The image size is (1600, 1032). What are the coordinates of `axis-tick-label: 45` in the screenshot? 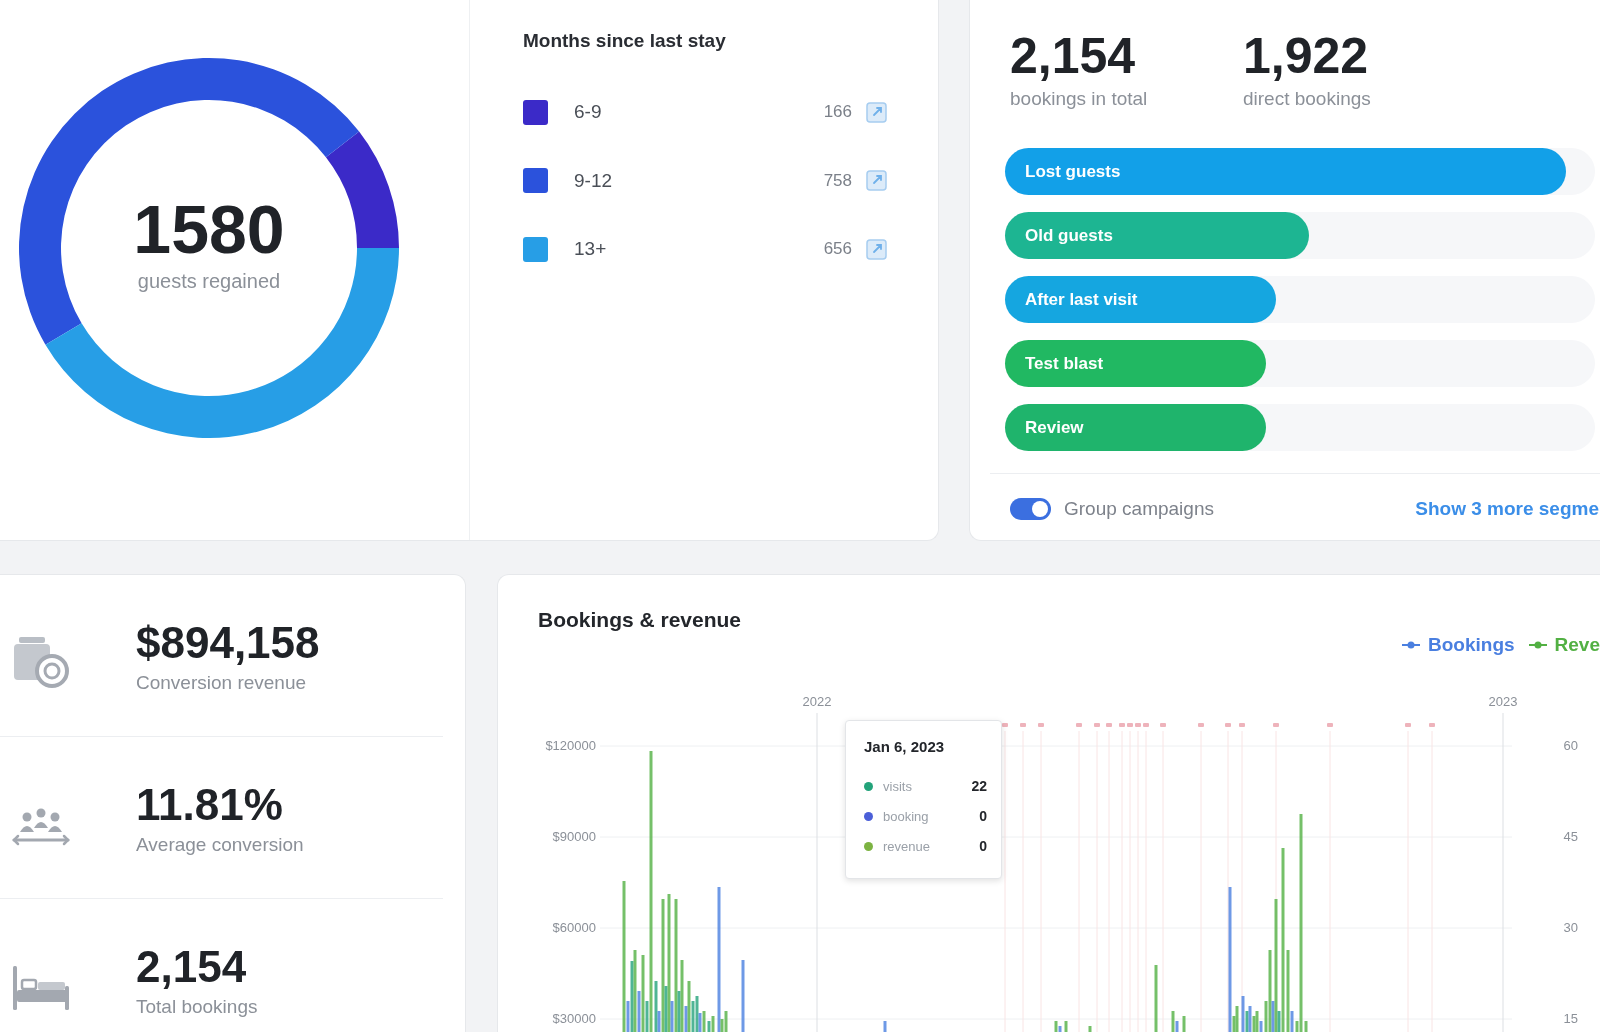 It's located at (1570, 837).